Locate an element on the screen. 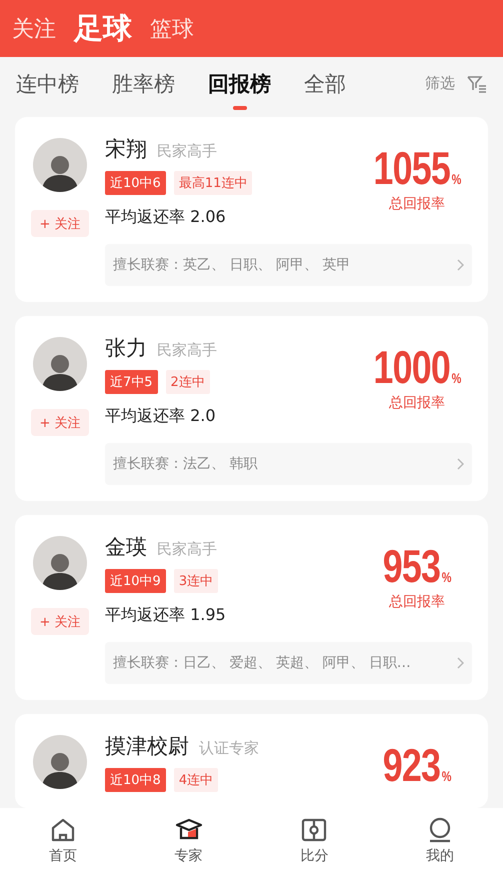 Image resolution: width=503 pixels, height=874 pixels. leagues-text: 擅长联赛：英乙、 日职、 阿甲、 英甲 is located at coordinates (231, 265).